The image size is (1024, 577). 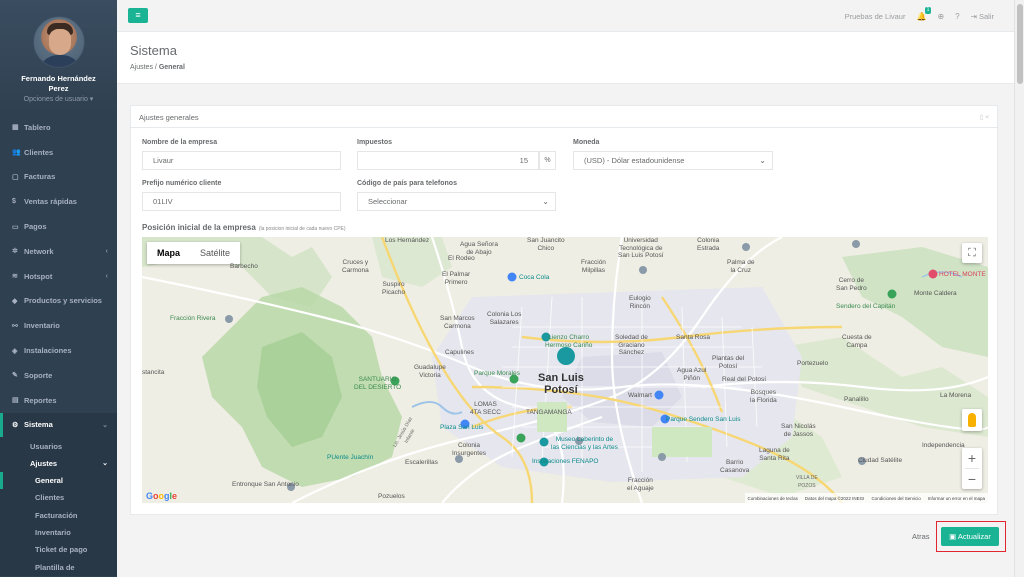 What do you see at coordinates (956, 395) in the screenshot?
I see `map-label: La Morena` at bounding box center [956, 395].